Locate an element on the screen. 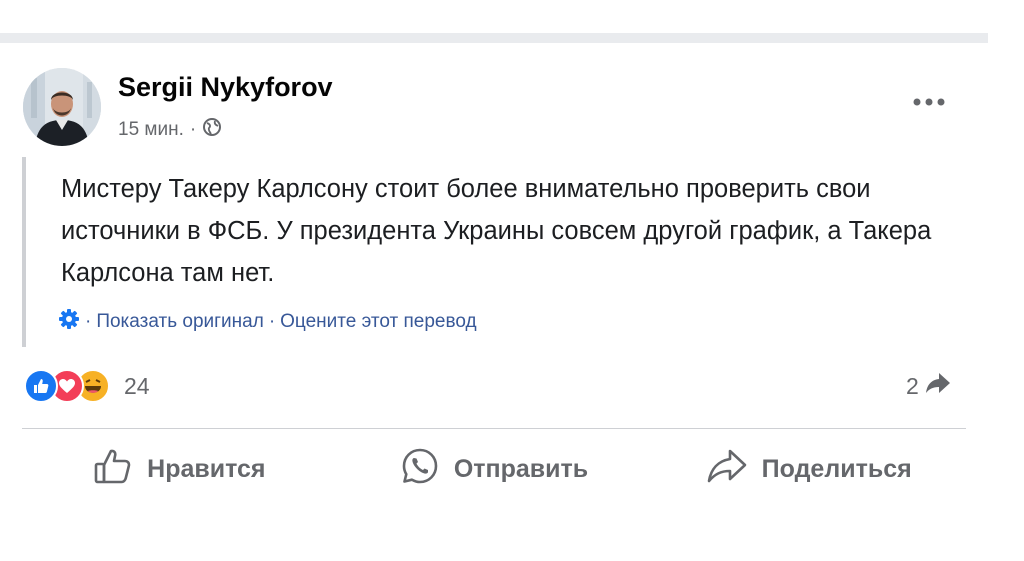 This screenshot has height=561, width=1024. reactions-summary: 24 is located at coordinates (87, 386).